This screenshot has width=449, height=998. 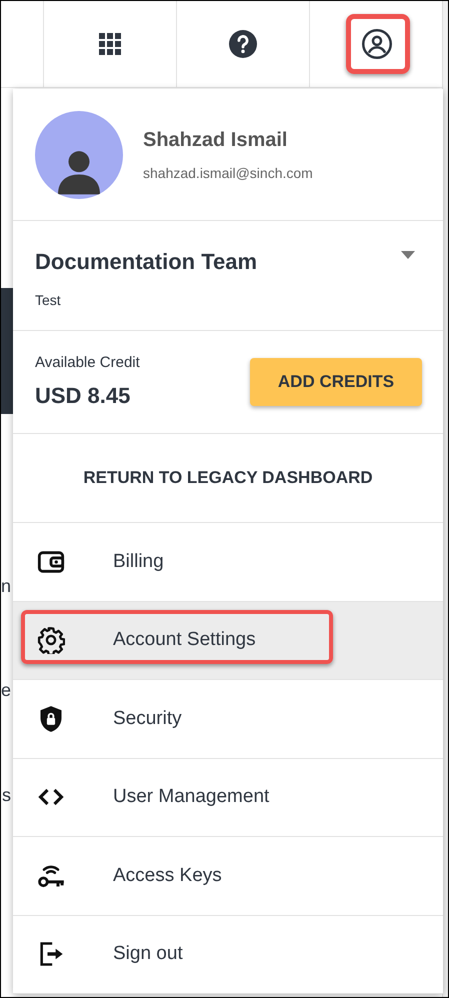 What do you see at coordinates (6, 586) in the screenshot?
I see `background-text: n` at bounding box center [6, 586].